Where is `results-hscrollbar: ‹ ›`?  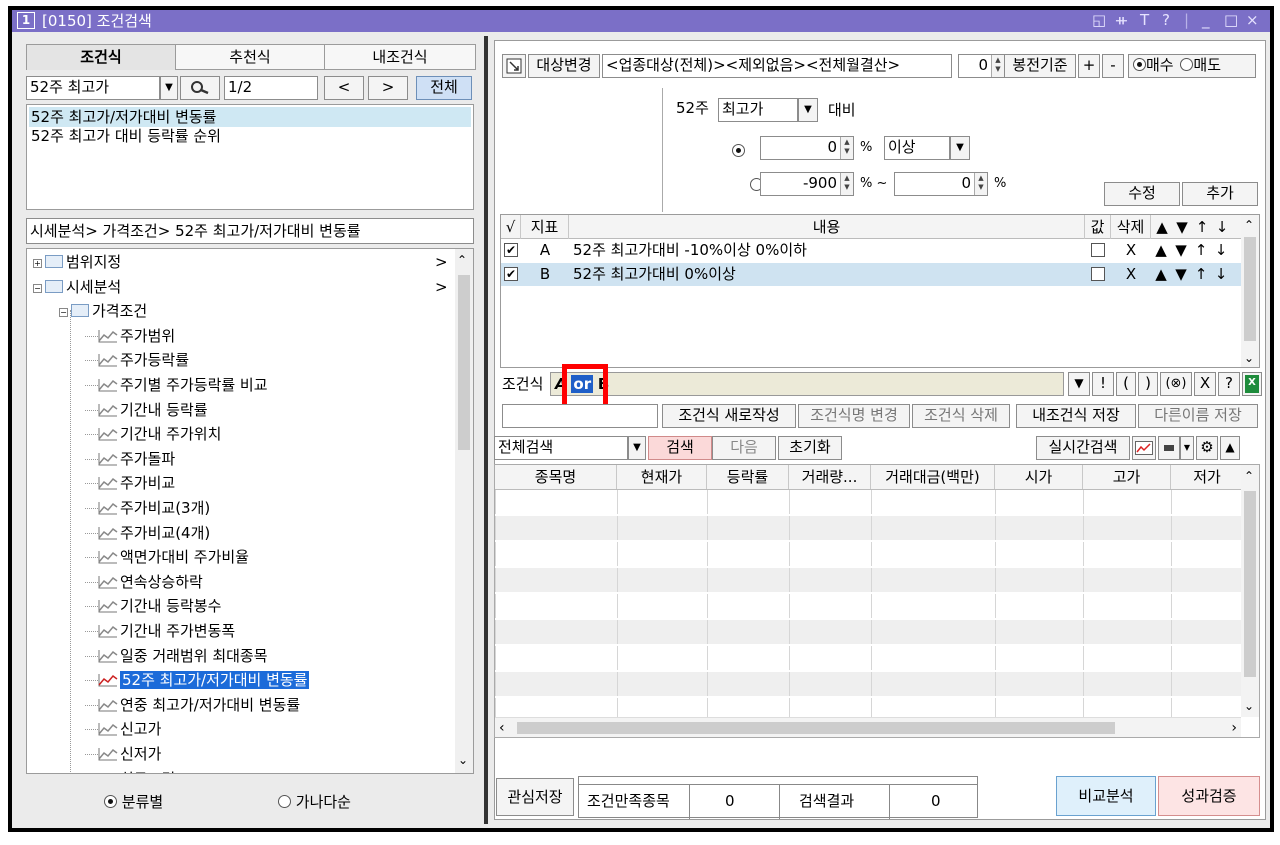
results-hscrollbar: ‹ › is located at coordinates (868, 727).